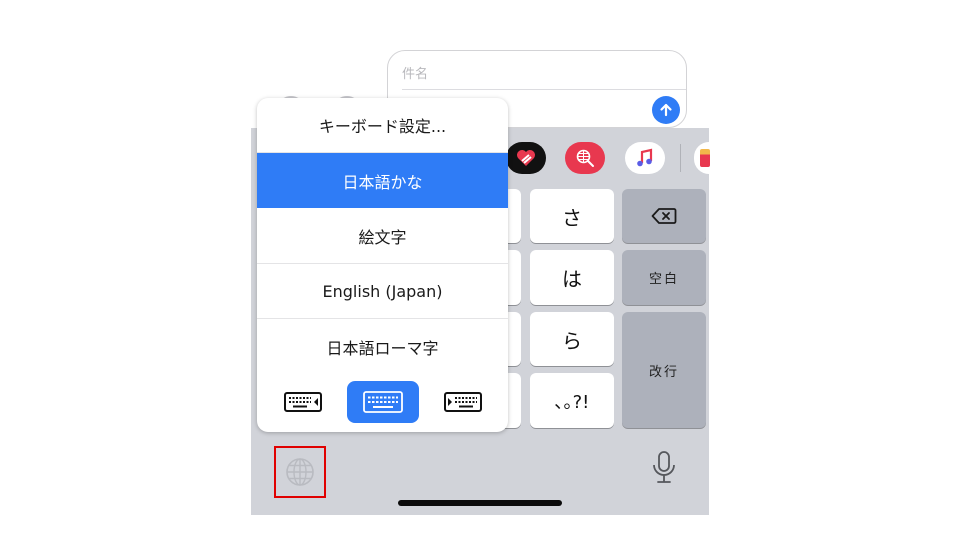  I want to click on music-app-icon, so click(645, 158).